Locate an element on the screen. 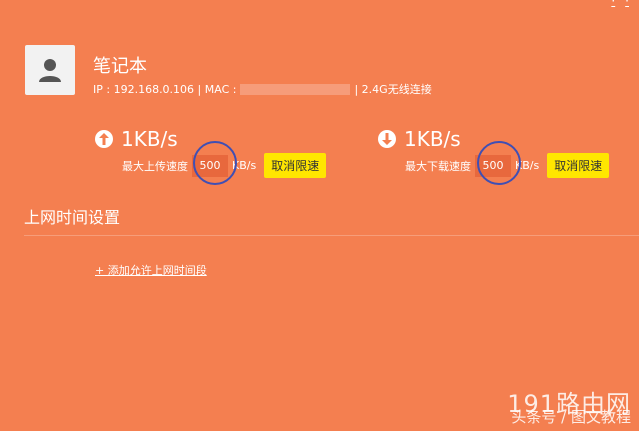 Image resolution: width=639 pixels, height=431 pixels. top-links: · · is located at coordinates (620, 4).